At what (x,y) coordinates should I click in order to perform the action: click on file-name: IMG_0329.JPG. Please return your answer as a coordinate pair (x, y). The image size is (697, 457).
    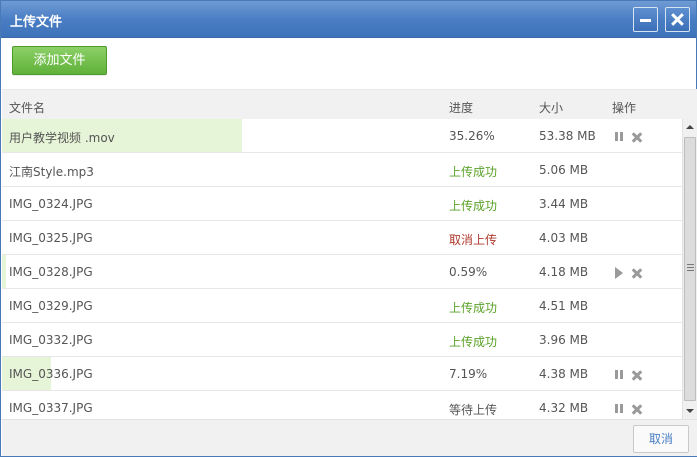
    Looking at the image, I should click on (51, 306).